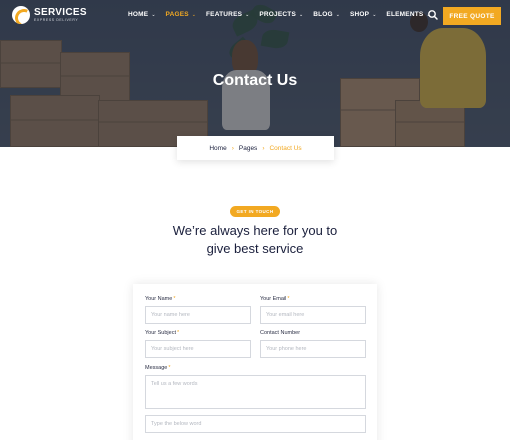 The width and height of the screenshot is (510, 440). I want to click on menu-item-blog: BLOG ⌄, so click(326, 14).